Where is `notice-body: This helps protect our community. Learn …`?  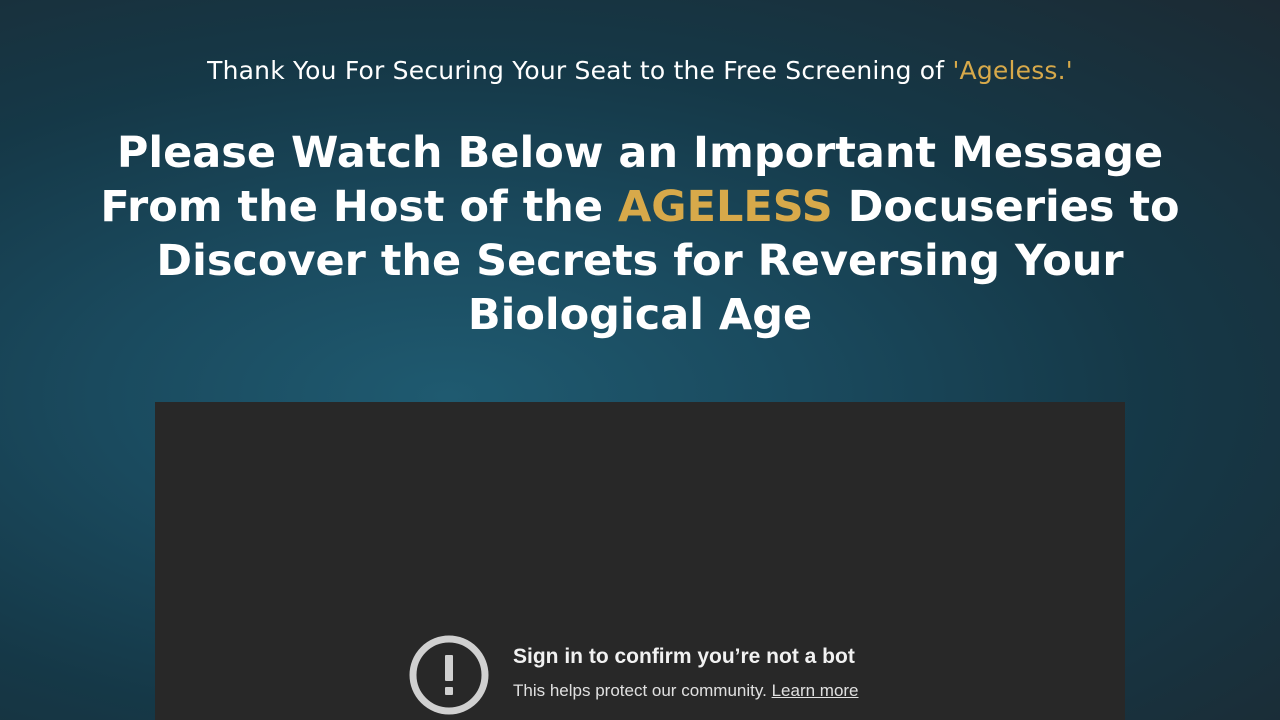 notice-body: This helps protect our community. Learn … is located at coordinates (686, 691).